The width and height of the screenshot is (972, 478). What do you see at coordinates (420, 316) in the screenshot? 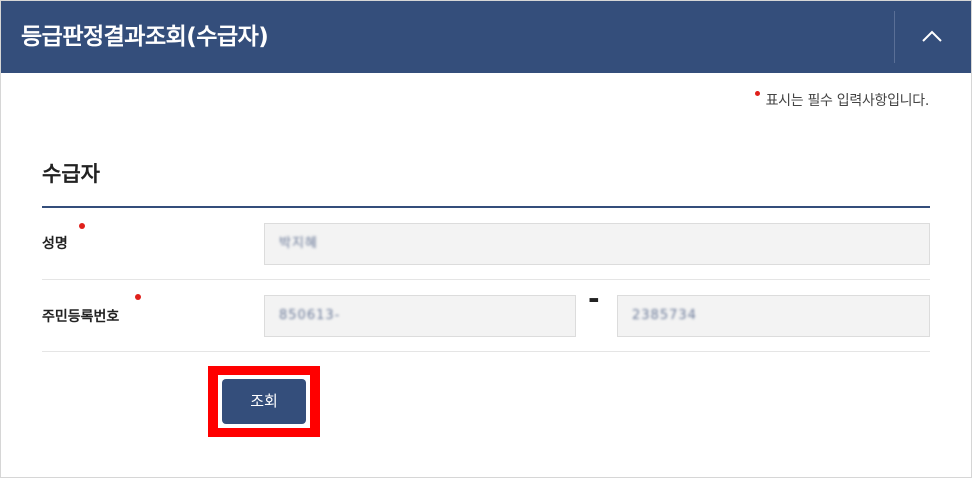
I see `resident-number-front-input: 850613-` at bounding box center [420, 316].